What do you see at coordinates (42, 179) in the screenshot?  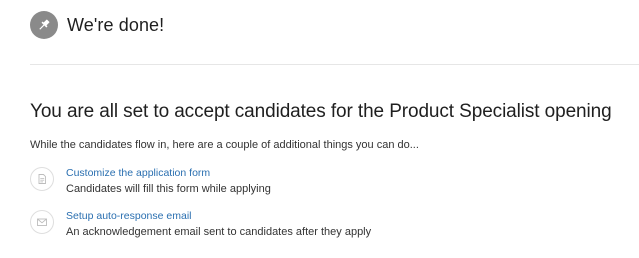 I see `form-document-icon` at bounding box center [42, 179].